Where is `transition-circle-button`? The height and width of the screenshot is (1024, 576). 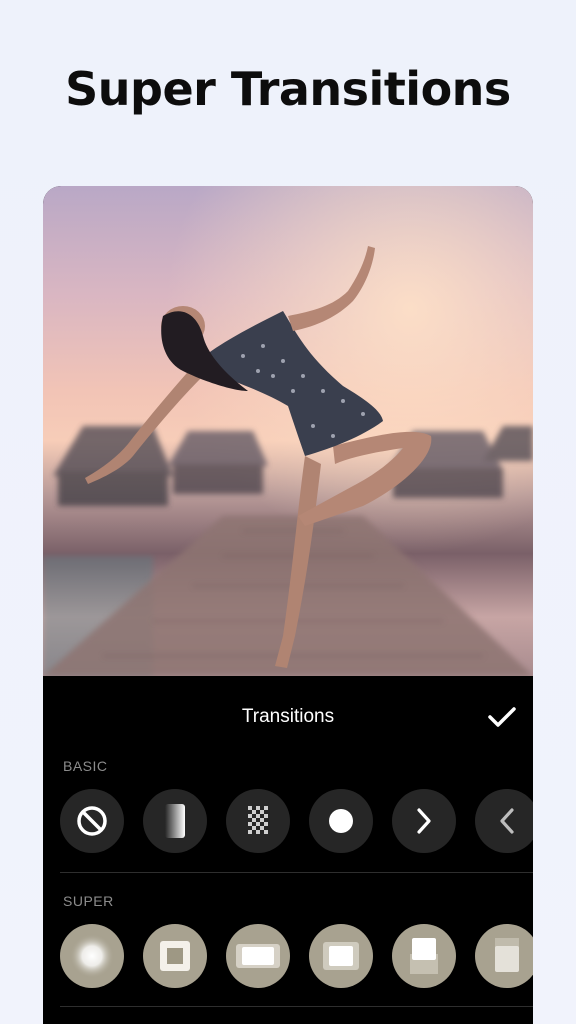
transition-circle-button is located at coordinates (341, 821).